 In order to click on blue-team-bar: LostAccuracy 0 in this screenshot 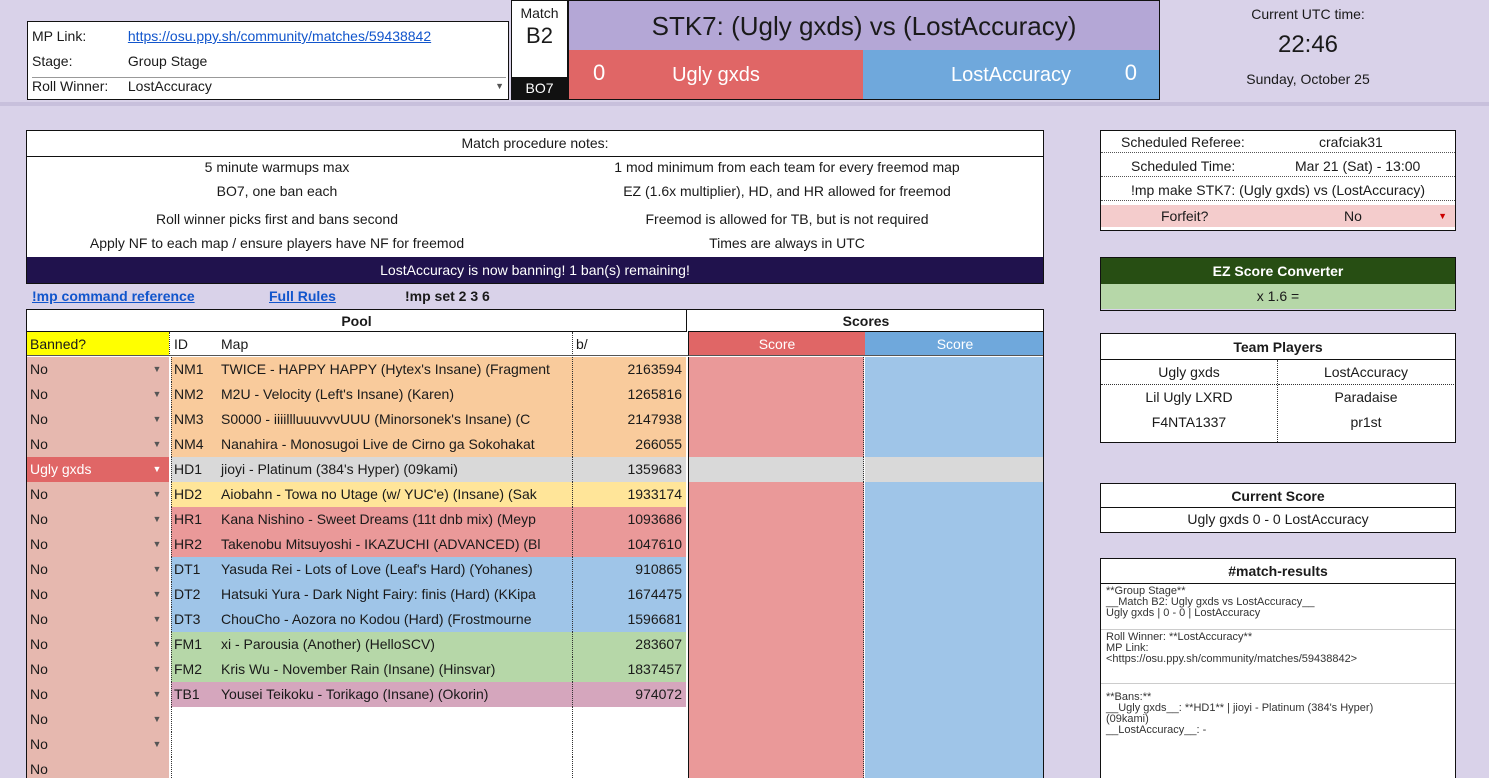, I will do `click(1011, 75)`.